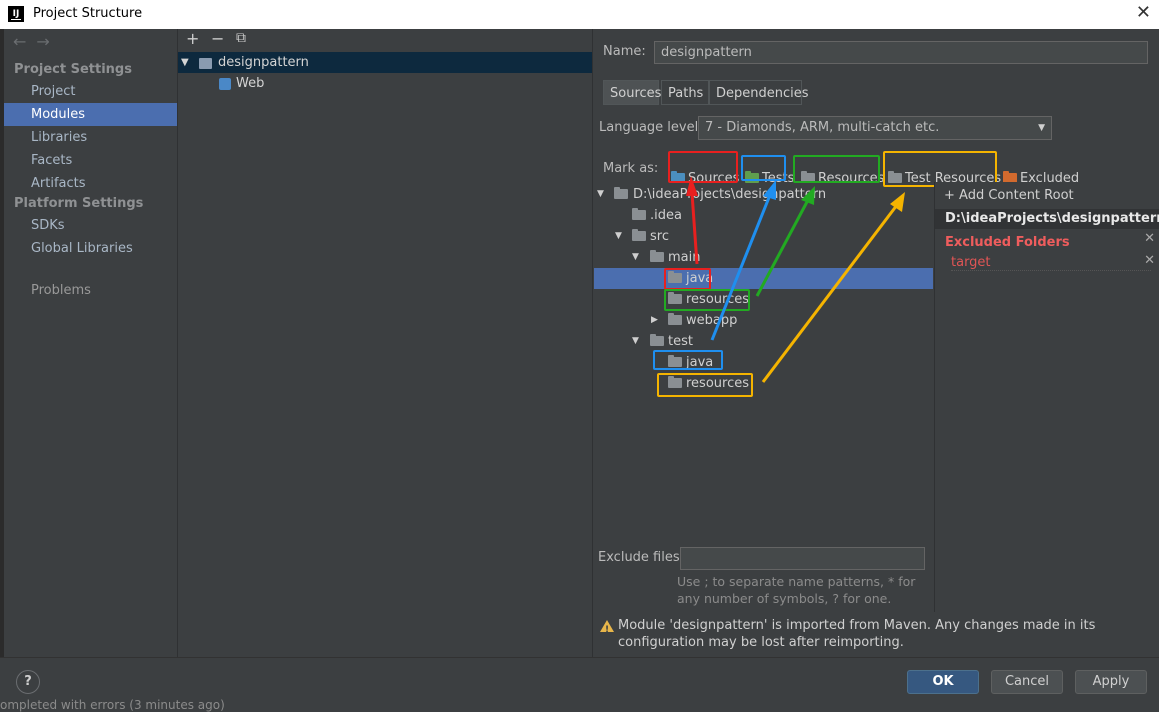 The width and height of the screenshot is (1159, 712). Describe the element at coordinates (73, 69) in the screenshot. I see `project-settings-heading: Project Settings` at that location.